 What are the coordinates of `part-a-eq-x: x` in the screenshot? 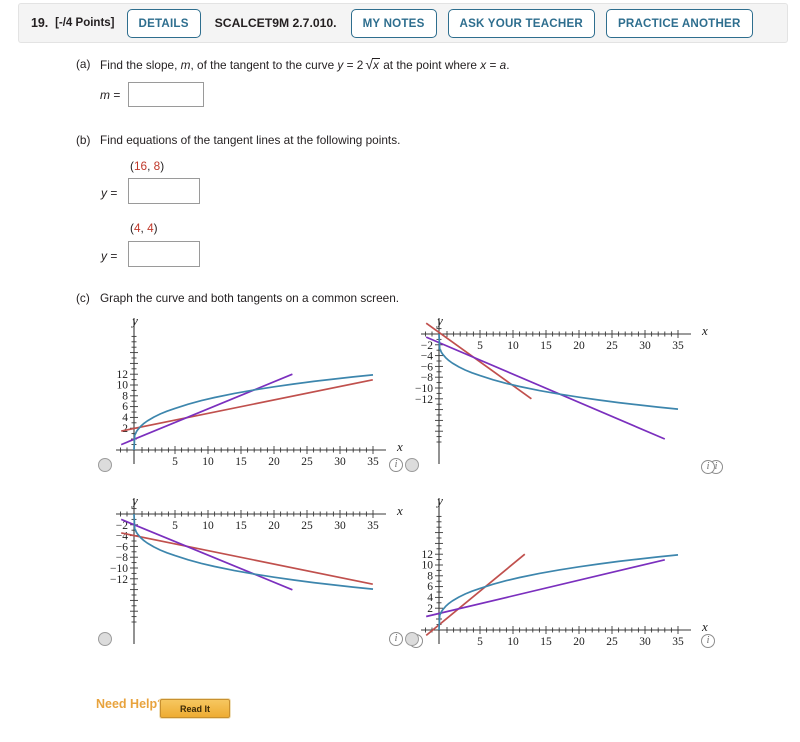 It's located at (483, 65).